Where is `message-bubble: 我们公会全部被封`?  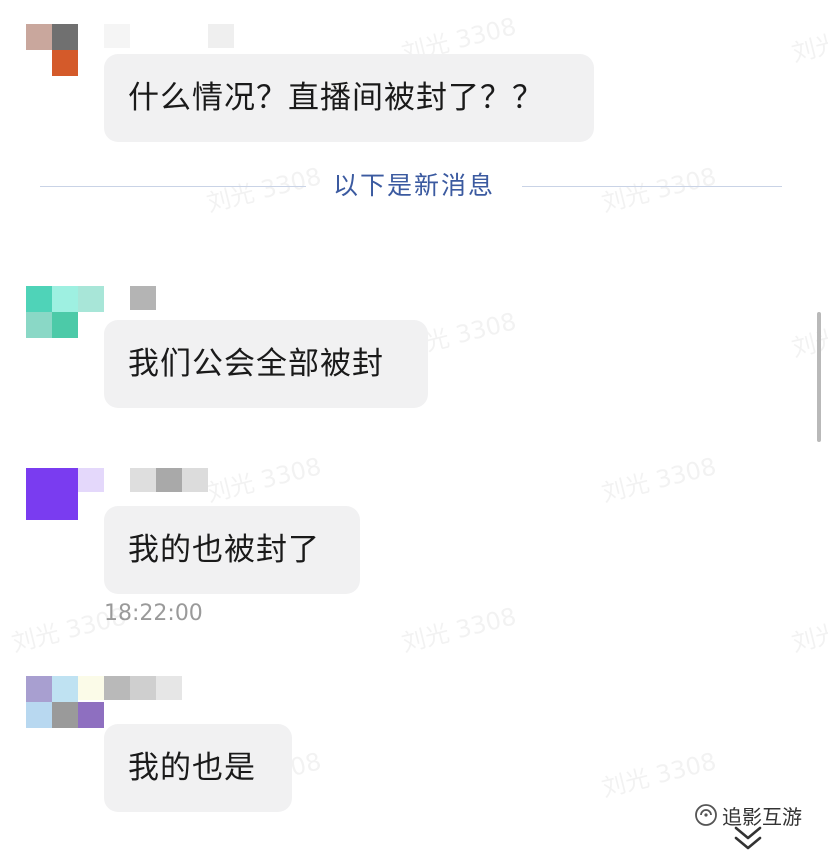
message-bubble: 我们公会全部被封 is located at coordinates (266, 364).